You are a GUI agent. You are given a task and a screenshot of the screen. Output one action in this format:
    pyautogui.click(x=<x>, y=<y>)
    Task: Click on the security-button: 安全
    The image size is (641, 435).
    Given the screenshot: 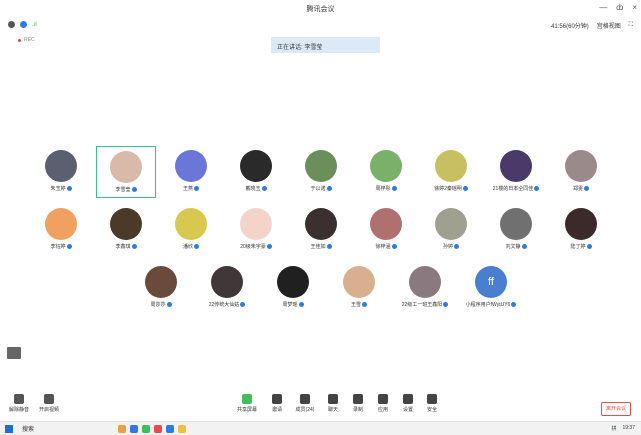 What is the action you would take?
    pyautogui.click(x=432, y=403)
    